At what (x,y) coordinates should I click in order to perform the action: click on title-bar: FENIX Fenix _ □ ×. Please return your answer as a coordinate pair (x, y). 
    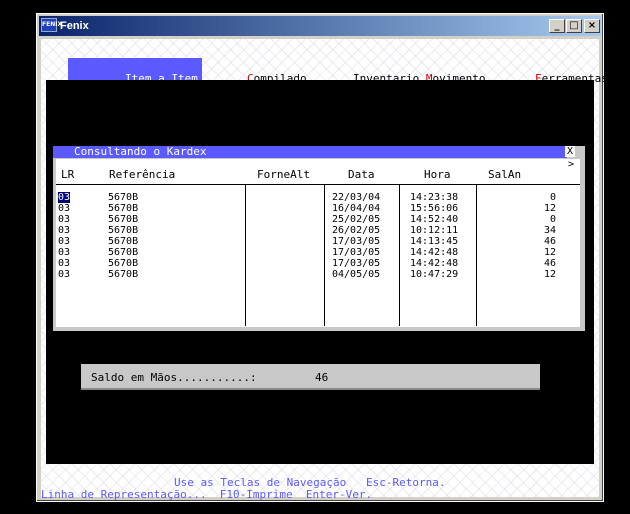
    Looking at the image, I should click on (320, 26).